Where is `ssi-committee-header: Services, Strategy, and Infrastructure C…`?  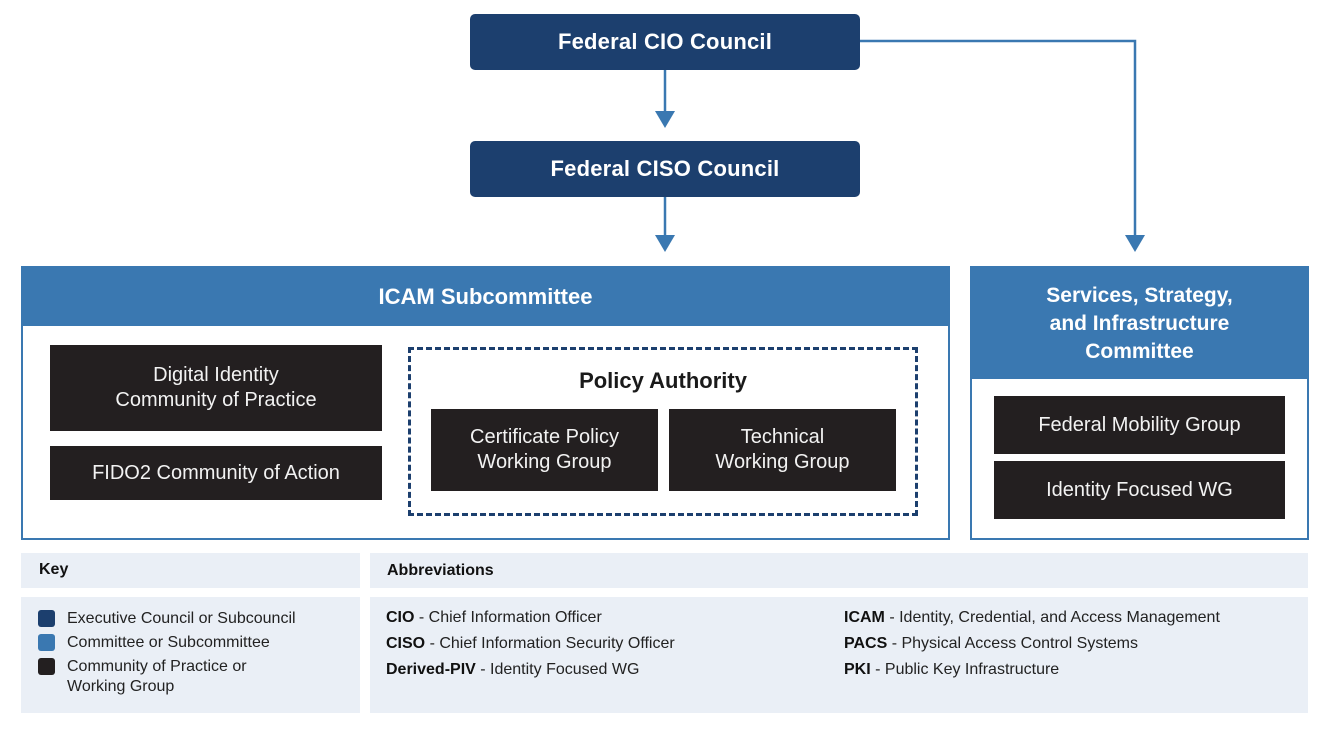 ssi-committee-header: Services, Strategy, and Infrastructure C… is located at coordinates (1139, 323).